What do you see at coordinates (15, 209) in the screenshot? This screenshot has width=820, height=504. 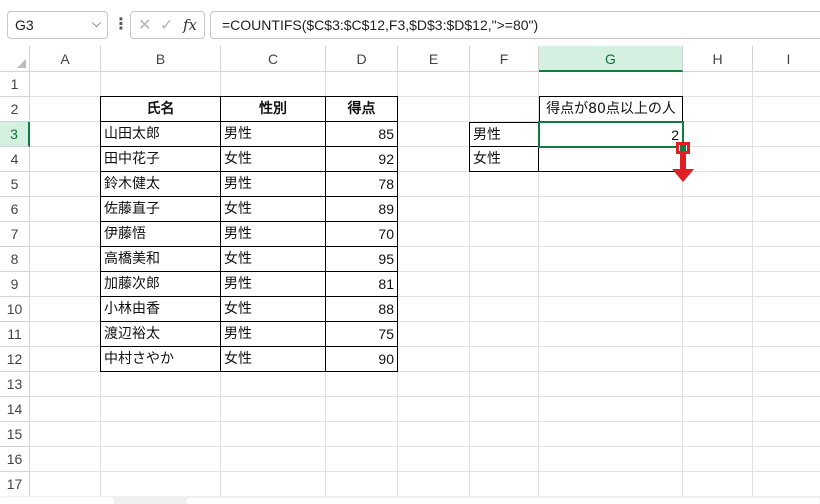 I see `row-header-6: 6` at bounding box center [15, 209].